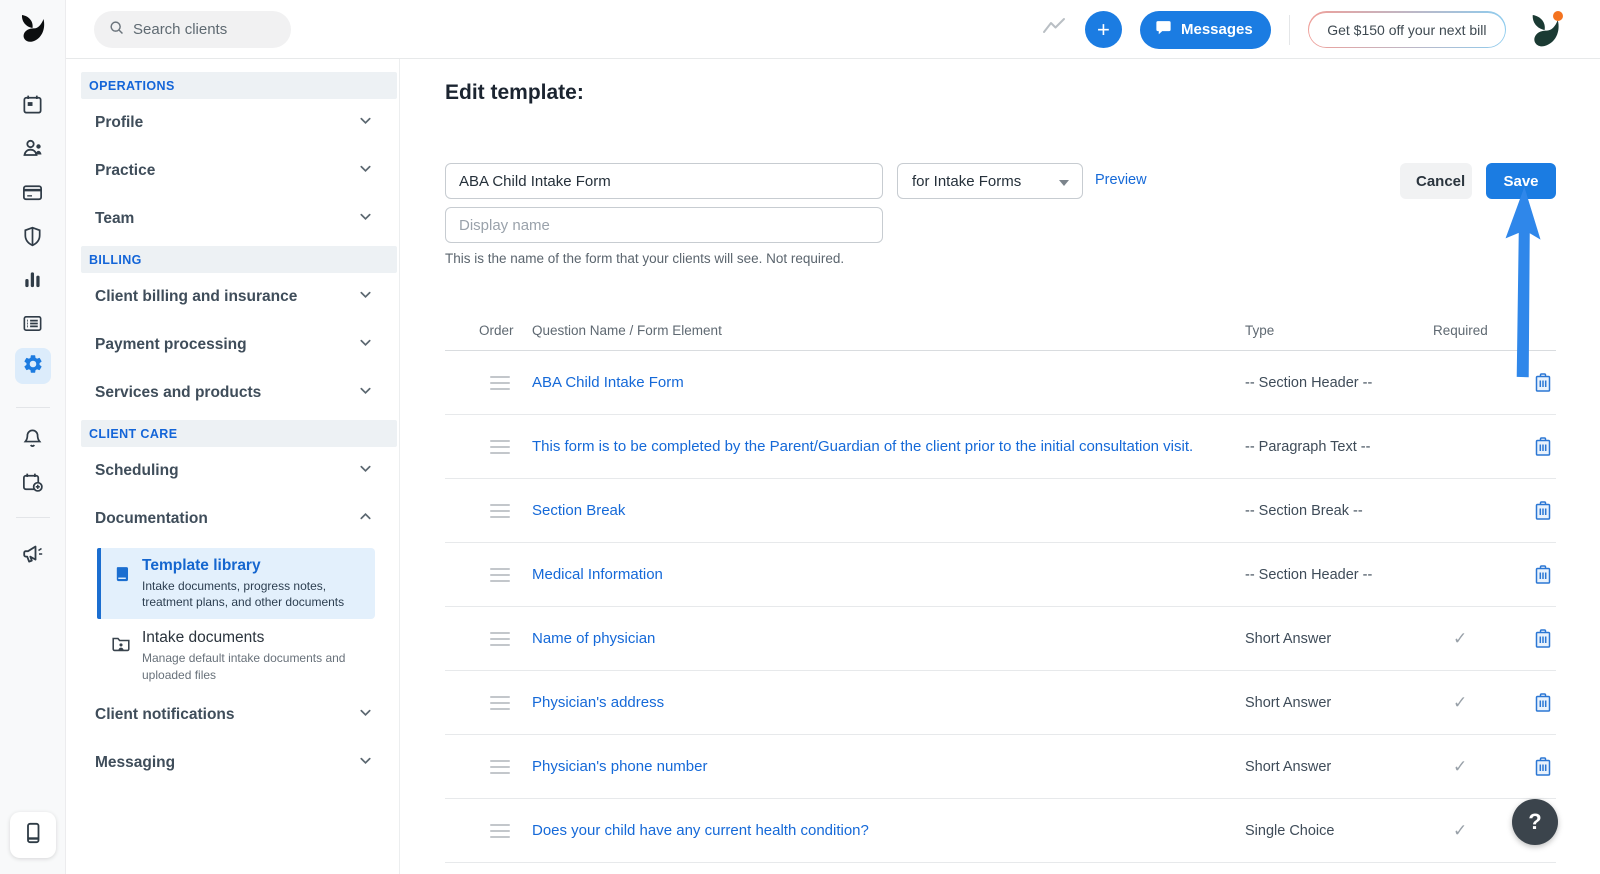  Describe the element at coordinates (888, 511) in the screenshot. I see `question-link: Section Break` at that location.